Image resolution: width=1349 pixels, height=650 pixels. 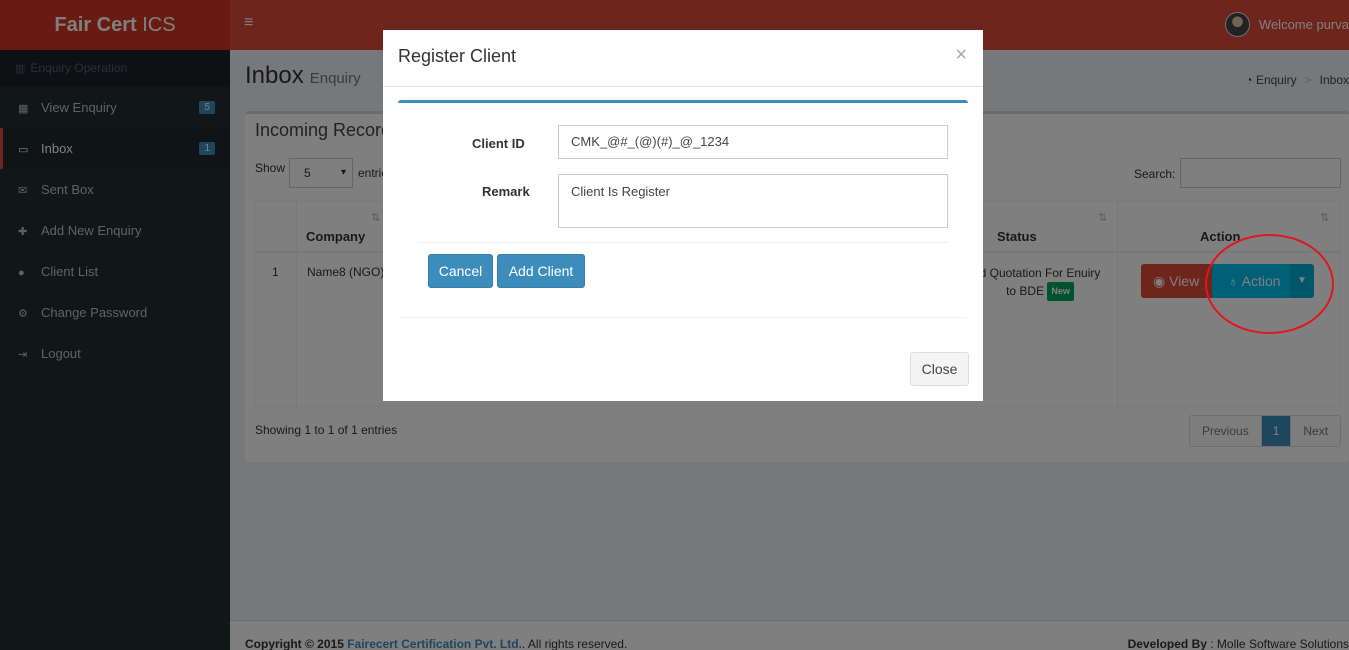 I want to click on remark-label: Remark, so click(x=506, y=191).